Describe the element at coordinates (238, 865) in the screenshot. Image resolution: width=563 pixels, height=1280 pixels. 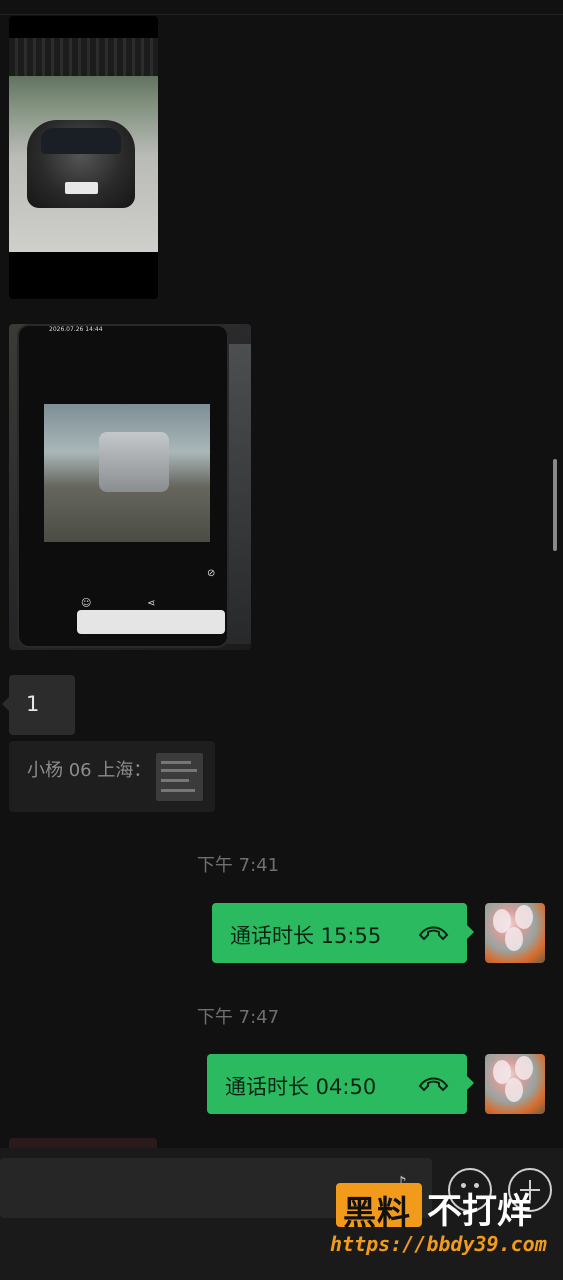
I see `timestamp-divider: 下午 7:41` at that location.